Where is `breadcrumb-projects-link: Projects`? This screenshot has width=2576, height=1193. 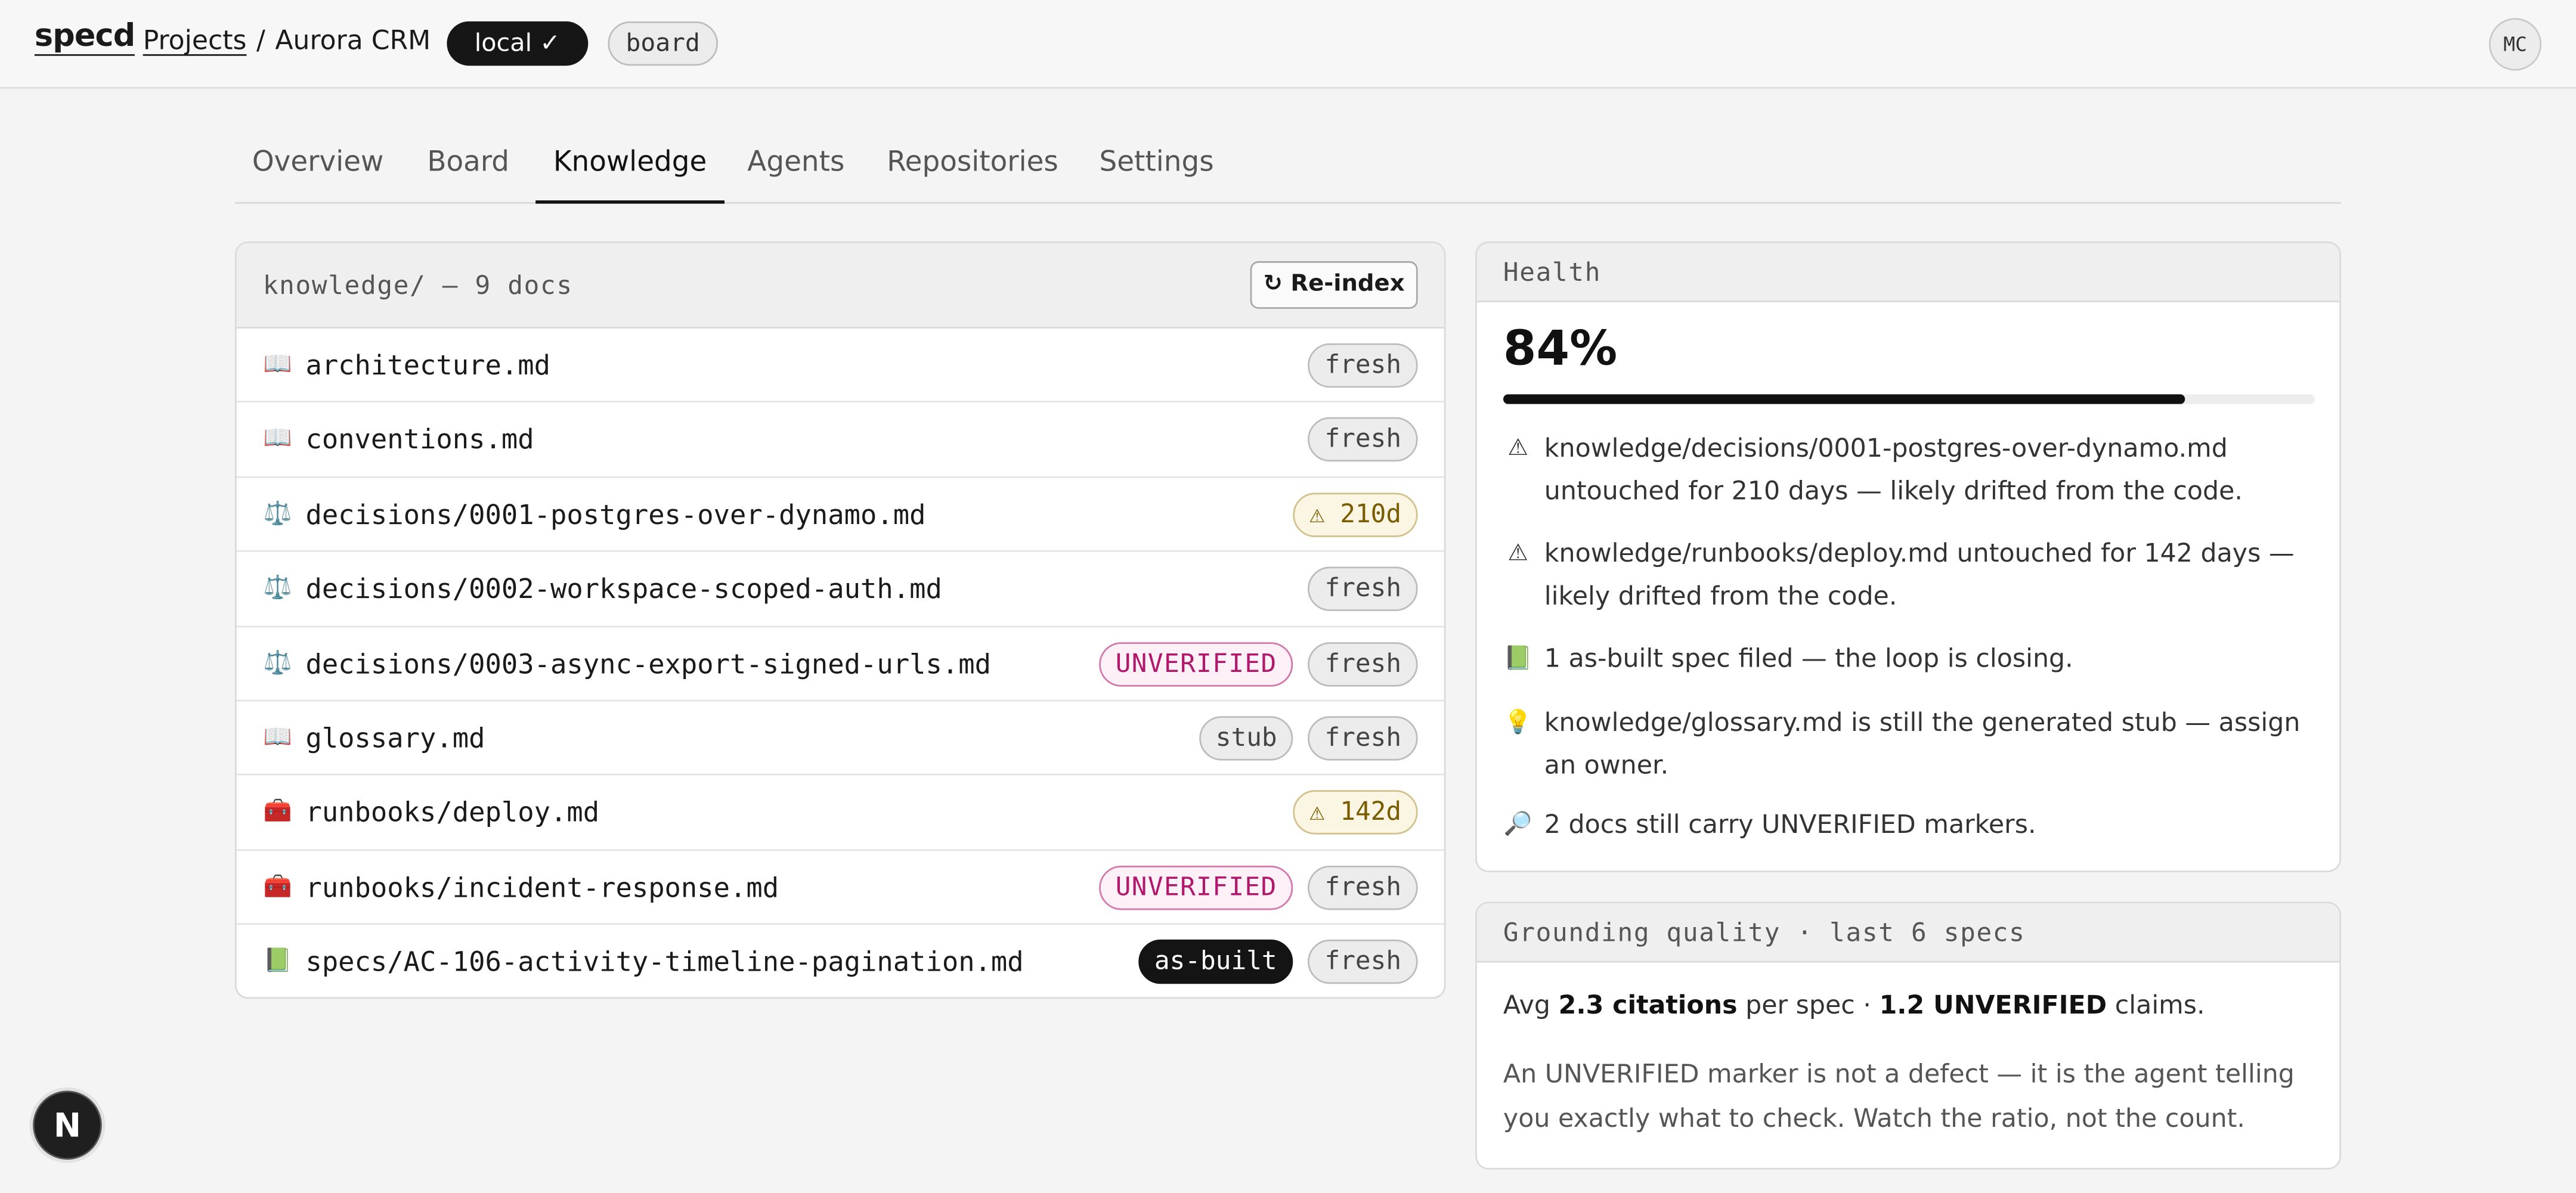
breadcrumb-projects-link: Projects is located at coordinates (195, 39).